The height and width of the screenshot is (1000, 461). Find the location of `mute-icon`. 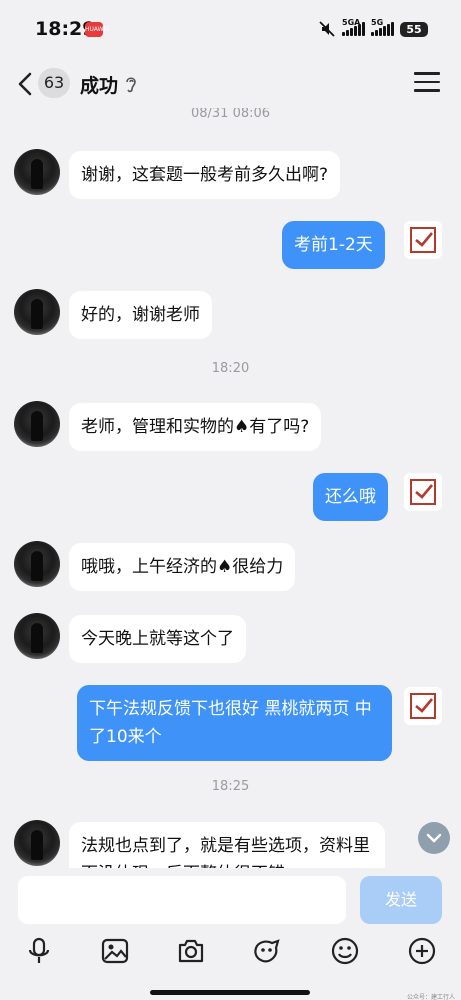

mute-icon is located at coordinates (327, 29).